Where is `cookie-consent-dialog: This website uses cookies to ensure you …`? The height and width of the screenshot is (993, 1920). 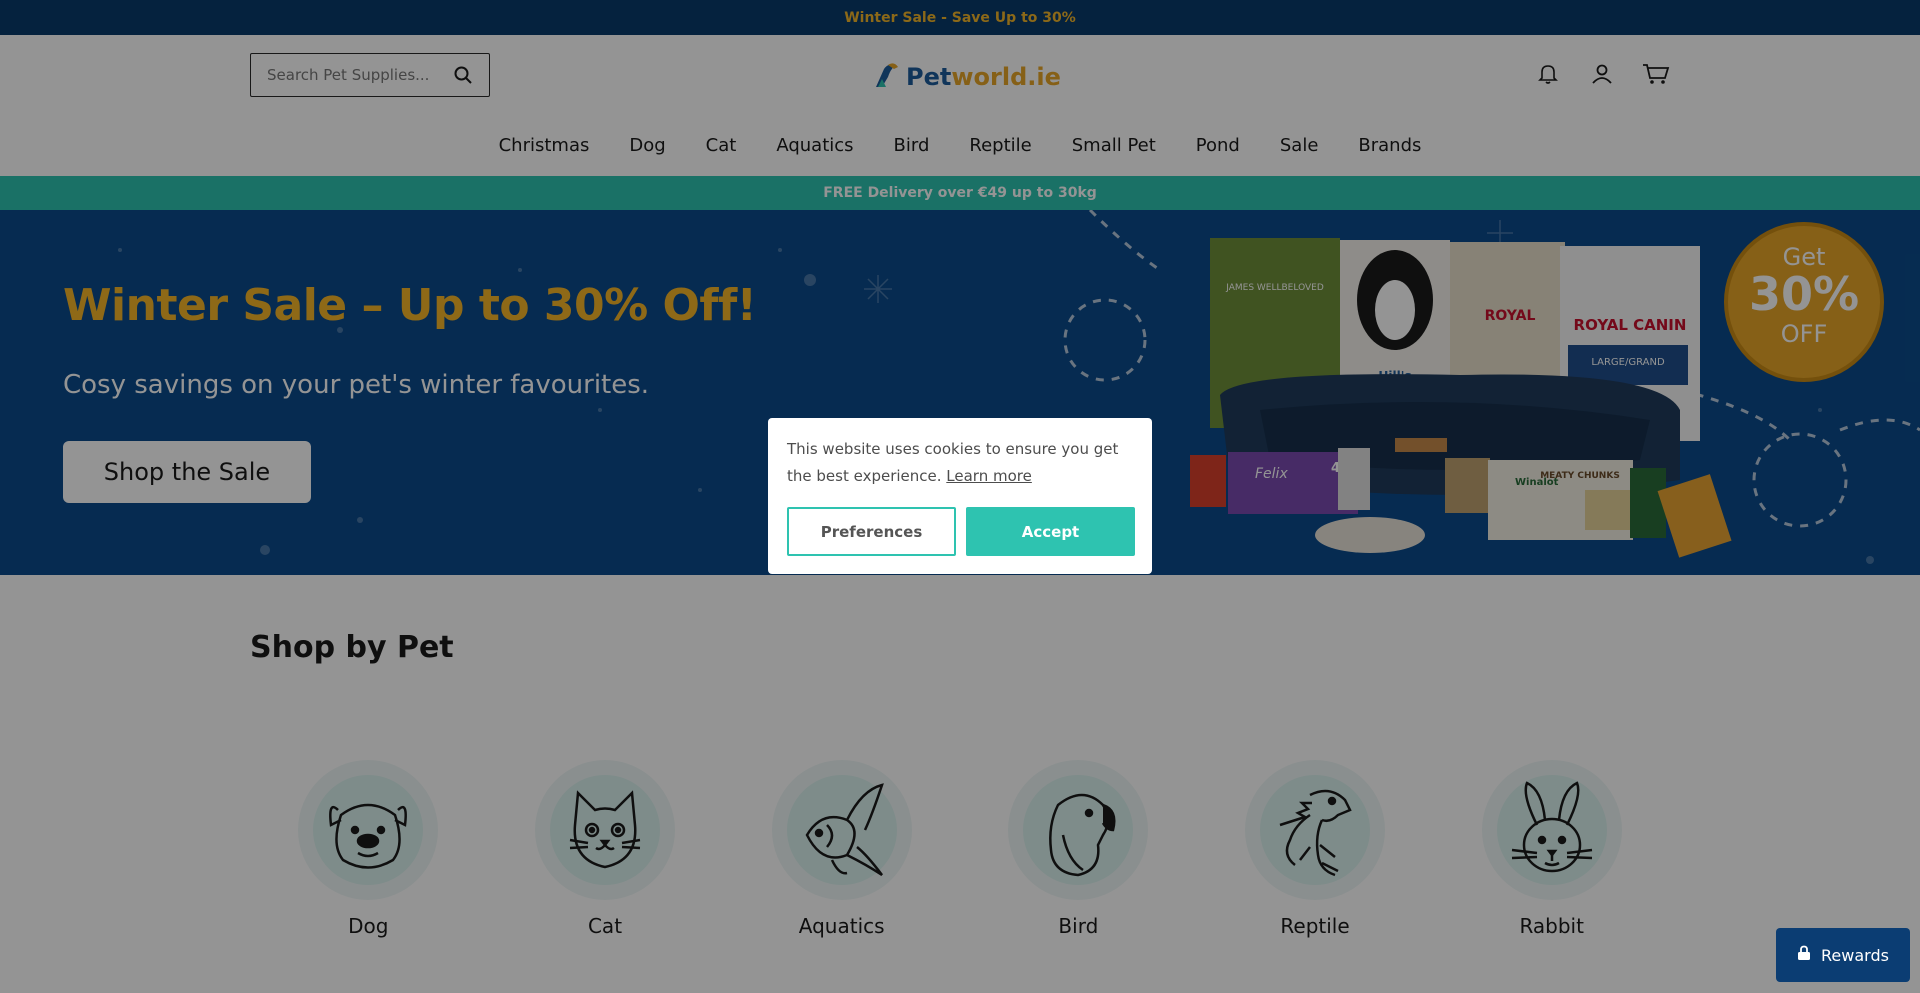 cookie-consent-dialog: This website uses cookies to ensure you … is located at coordinates (960, 496).